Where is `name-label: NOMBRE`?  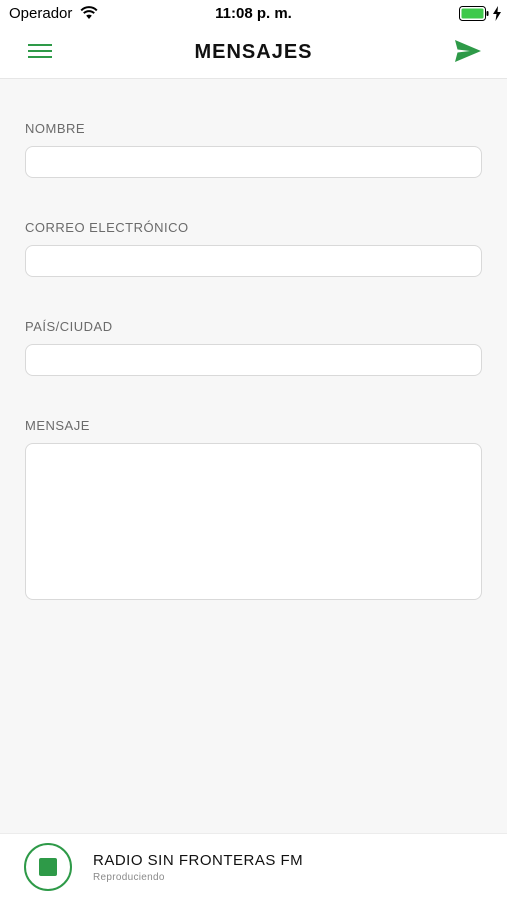 name-label: NOMBRE is located at coordinates (55, 128).